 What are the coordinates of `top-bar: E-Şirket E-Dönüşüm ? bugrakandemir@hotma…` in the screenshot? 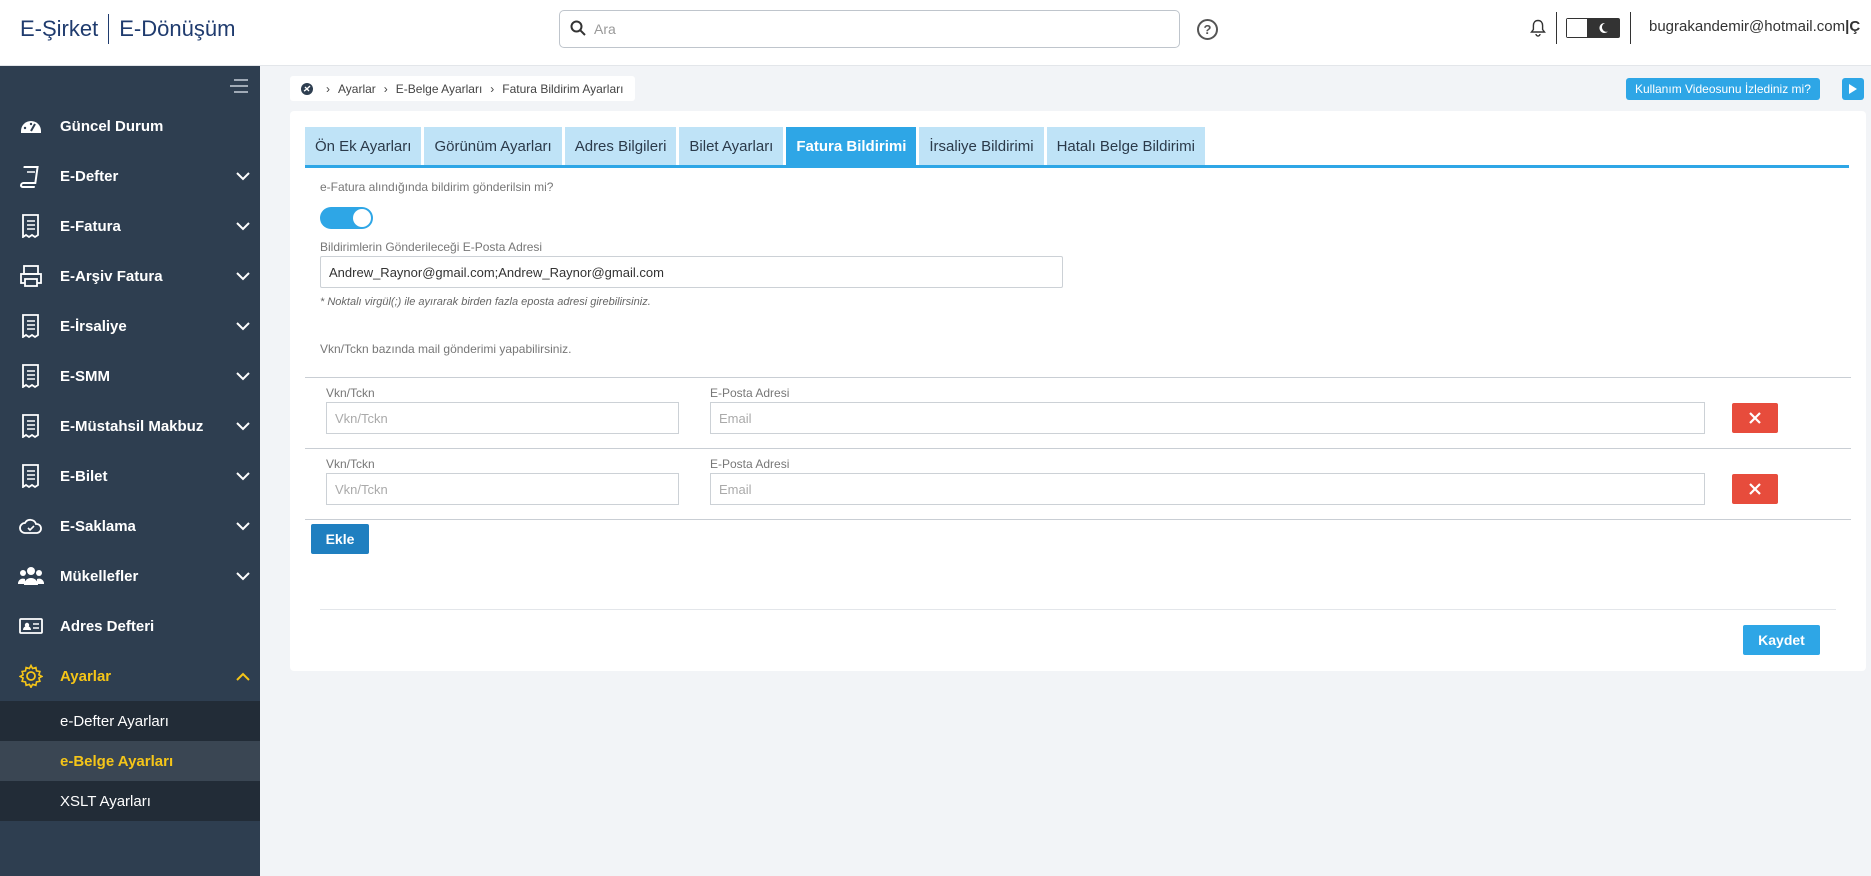 It's located at (935, 33).